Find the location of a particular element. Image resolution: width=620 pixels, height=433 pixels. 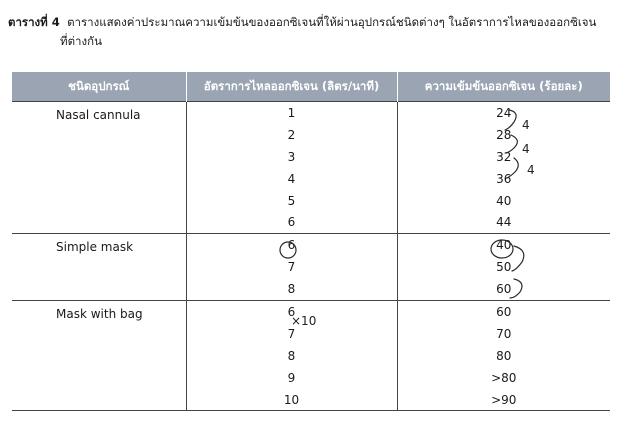

header-concentration: ความเข้มข้นออกซิเจน (ร้อยละ) is located at coordinates (503, 87).